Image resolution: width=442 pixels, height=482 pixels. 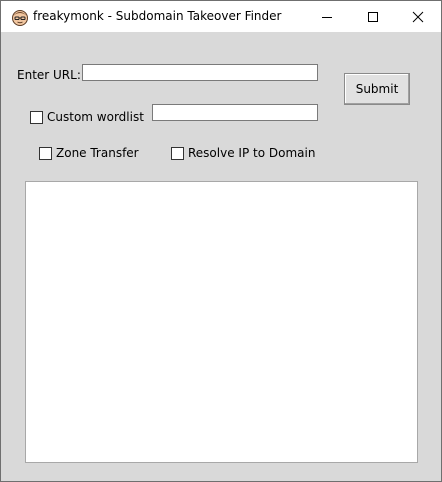 I want to click on submit-button-label: Submit, so click(x=377, y=89).